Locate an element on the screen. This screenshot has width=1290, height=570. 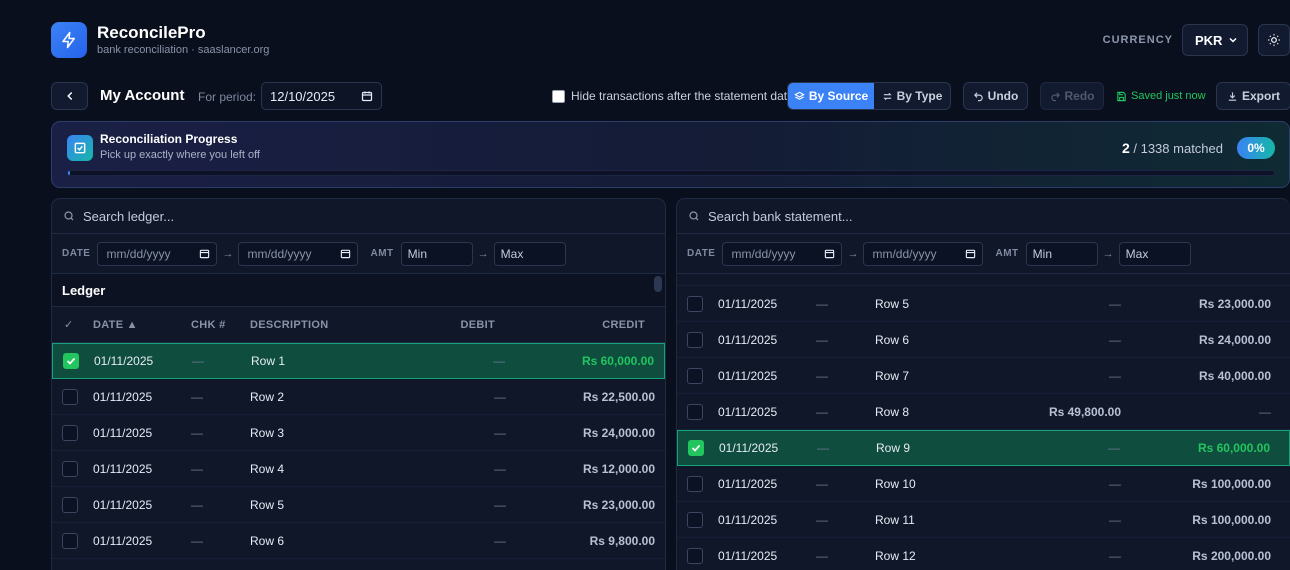
export-button: Export is located at coordinates (1253, 96).